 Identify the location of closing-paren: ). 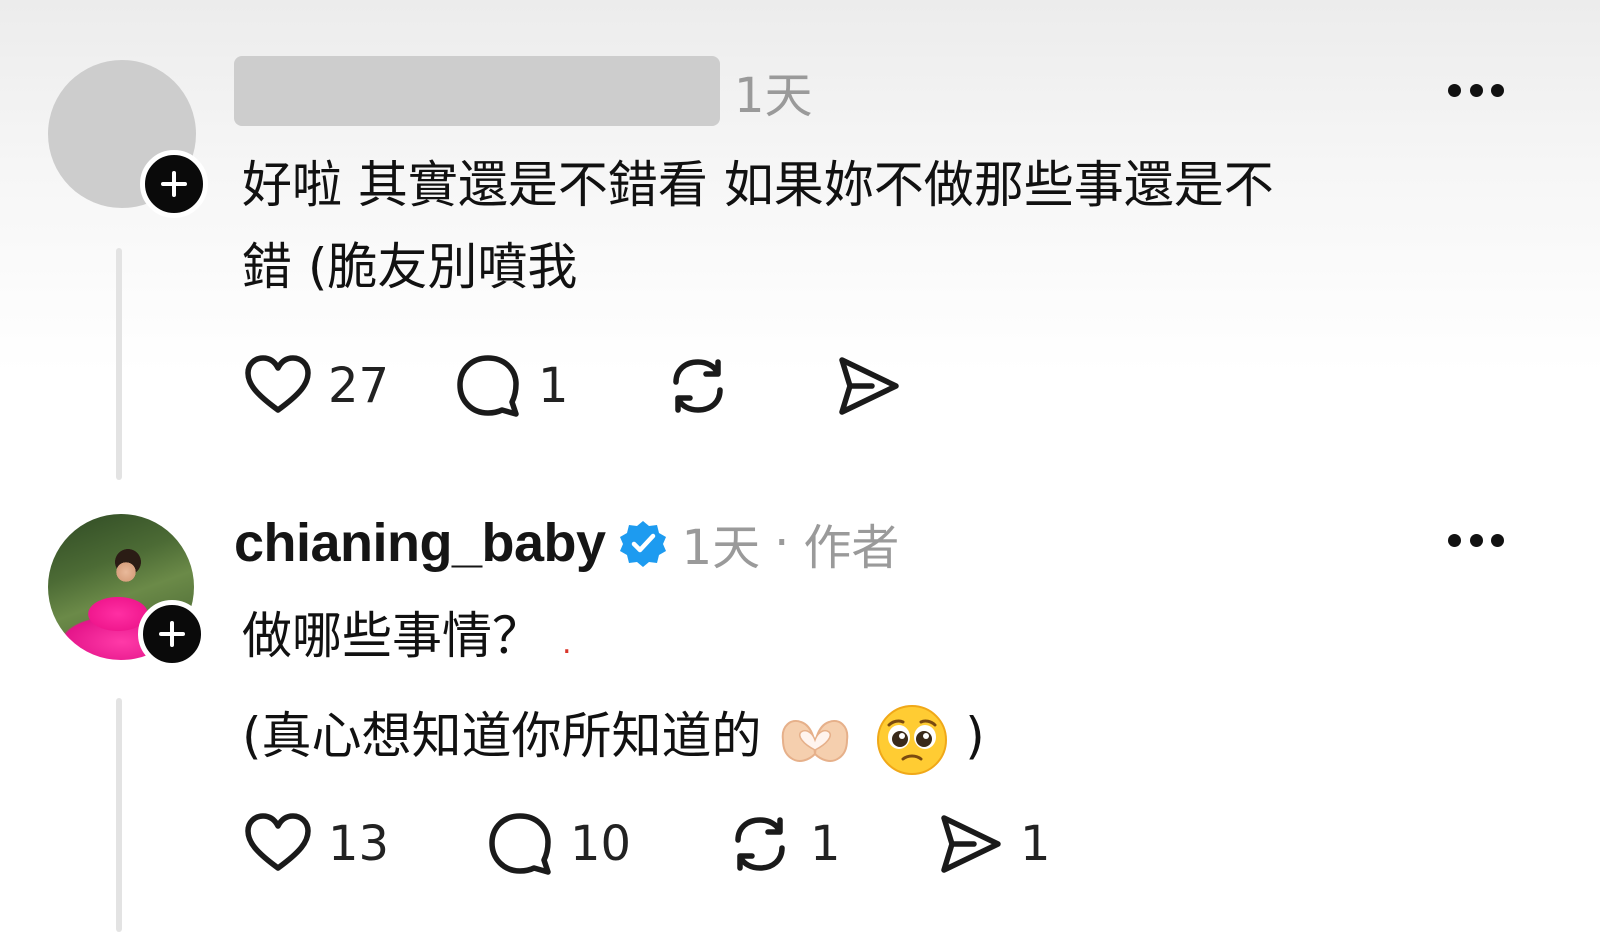
(975, 736).